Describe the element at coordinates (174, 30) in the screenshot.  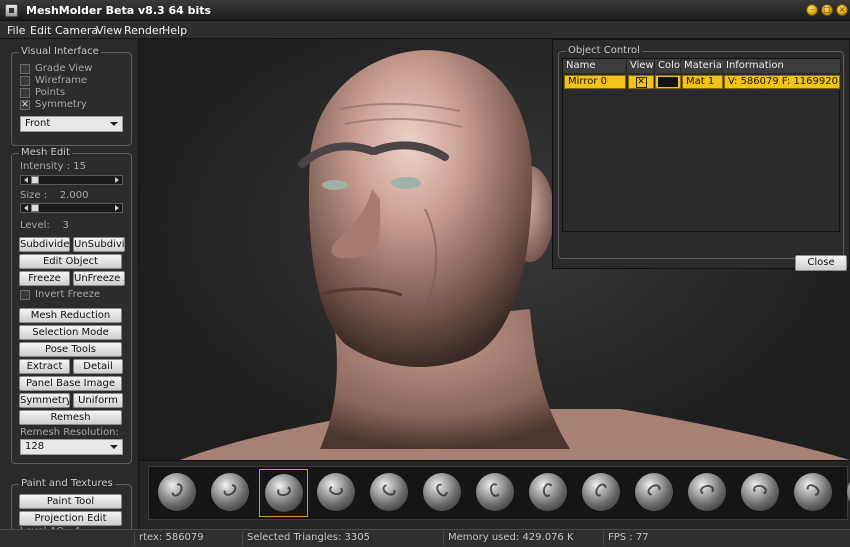
I see `menu-help: Help` at that location.